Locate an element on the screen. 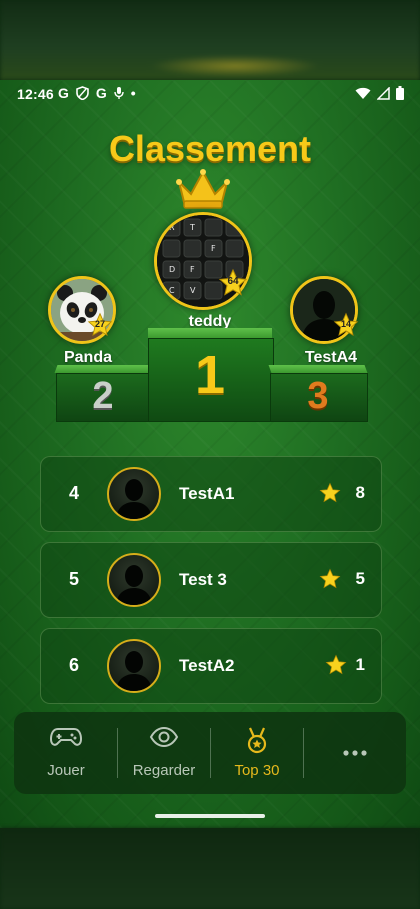  tab-label: Regarder is located at coordinates (164, 770).